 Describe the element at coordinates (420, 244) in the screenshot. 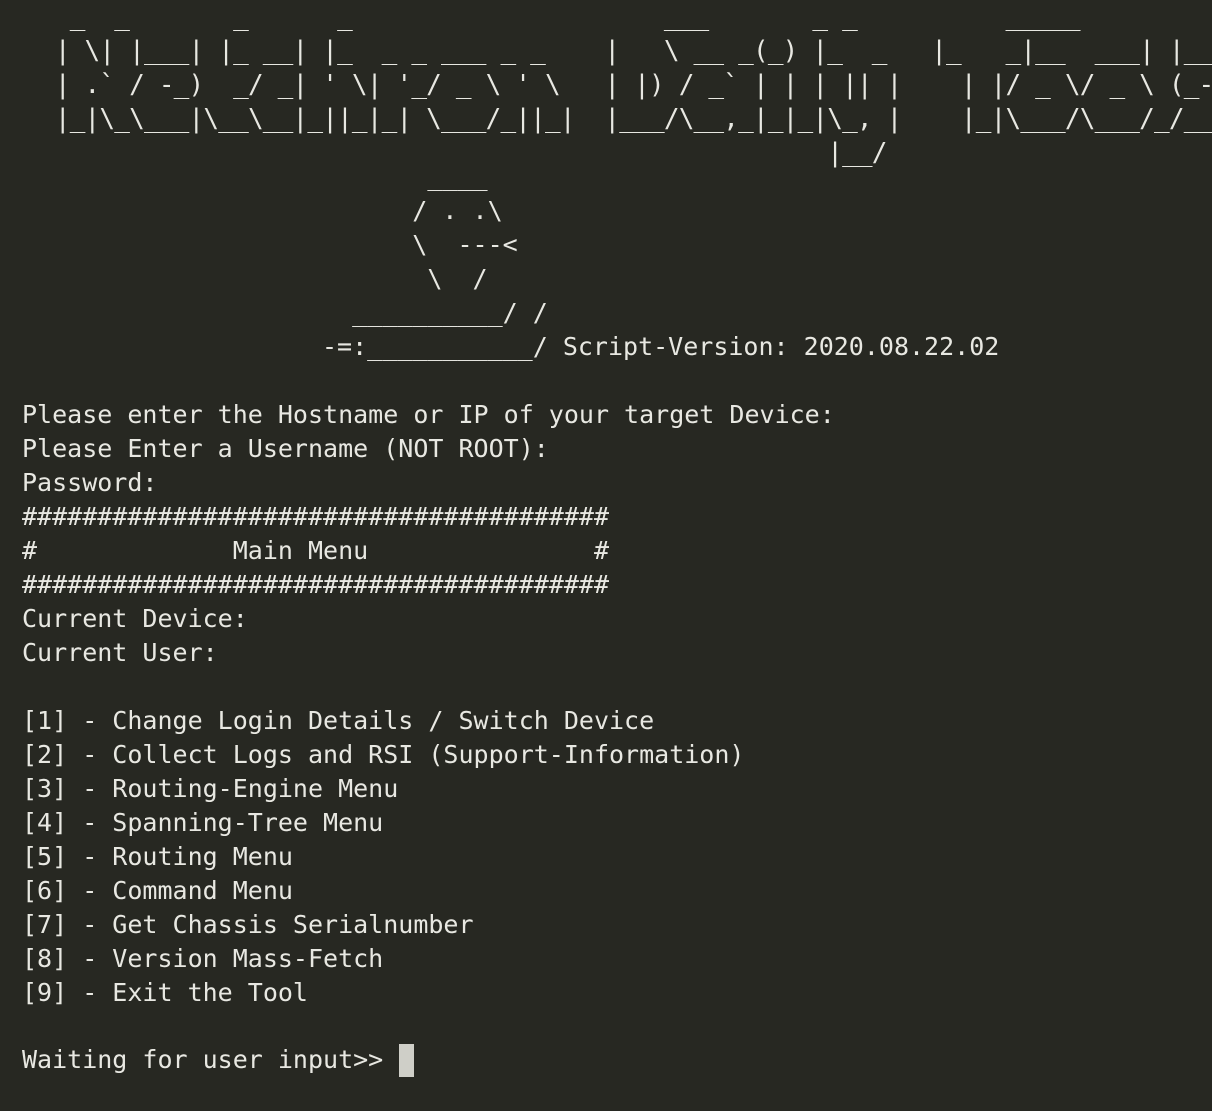

I see `logo-line-3: \ ---<` at that location.